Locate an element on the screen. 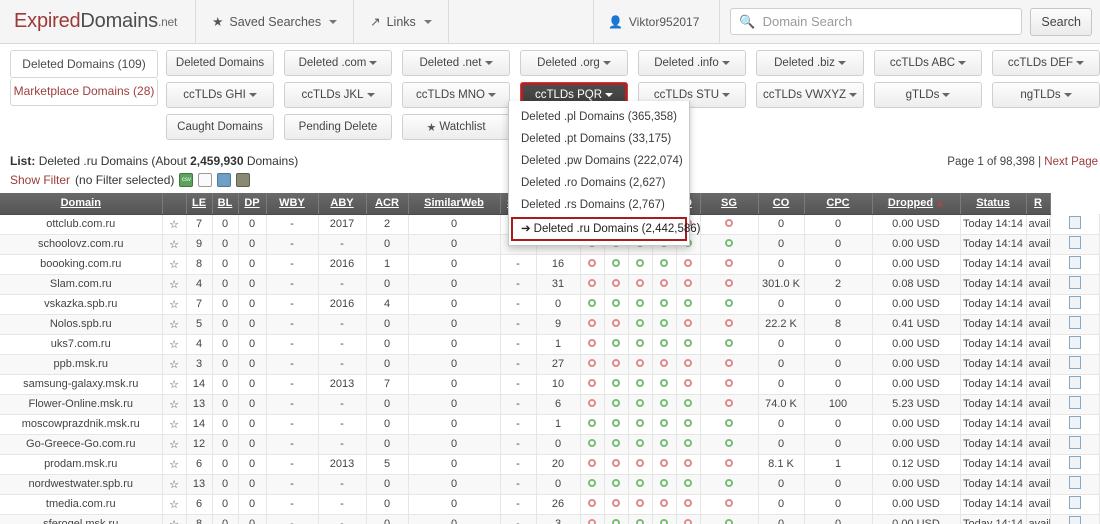 The width and height of the screenshot is (1100, 524). export-document-icon is located at coordinates (205, 180).